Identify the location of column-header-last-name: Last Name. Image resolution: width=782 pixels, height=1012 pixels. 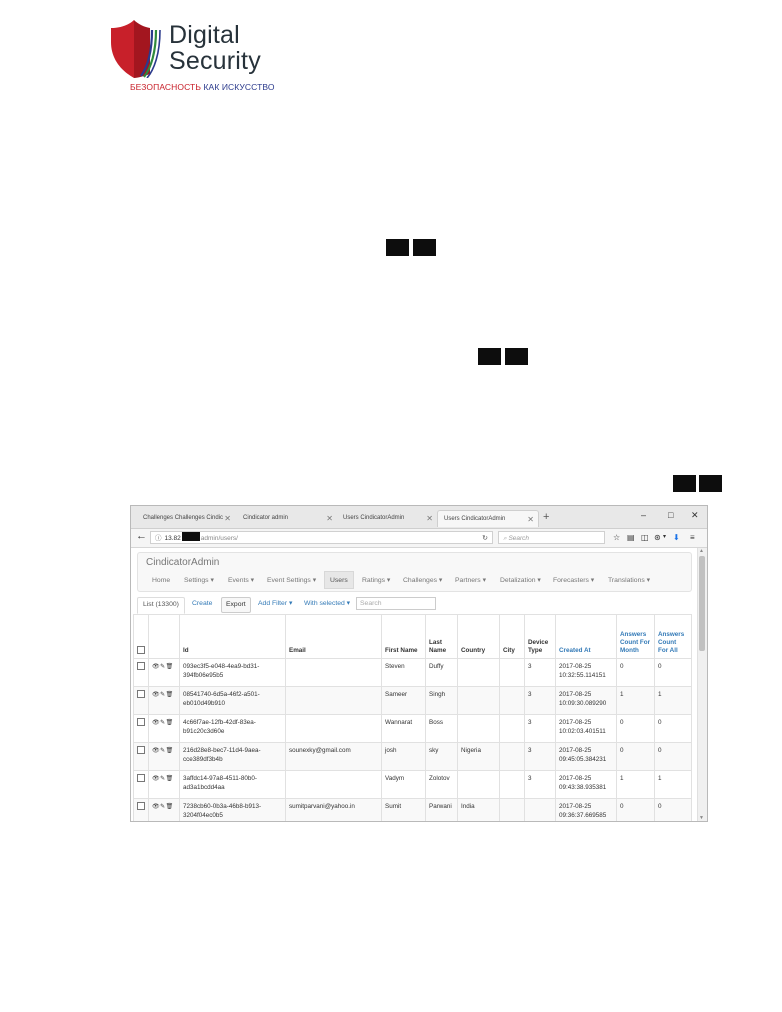
(441, 636).